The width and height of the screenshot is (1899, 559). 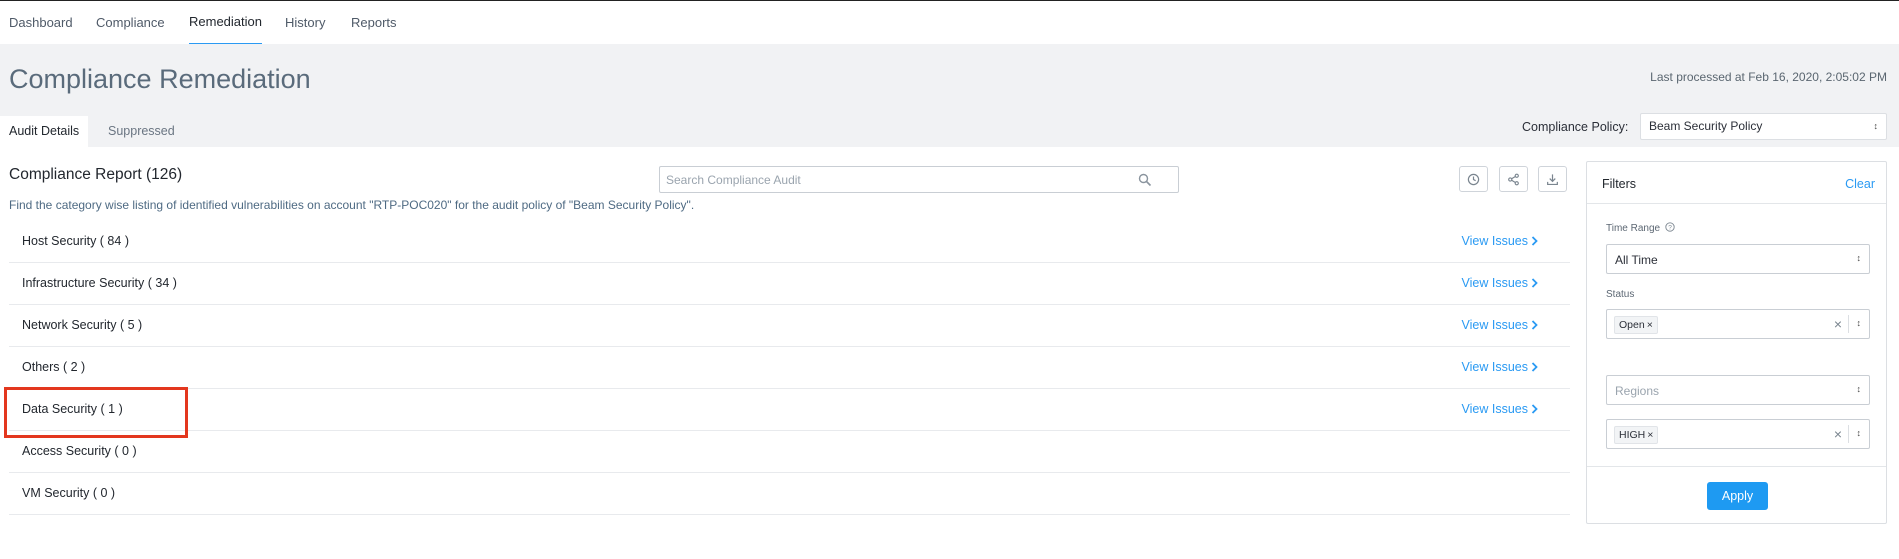 I want to click on apply-button: Apply, so click(x=1737, y=496).